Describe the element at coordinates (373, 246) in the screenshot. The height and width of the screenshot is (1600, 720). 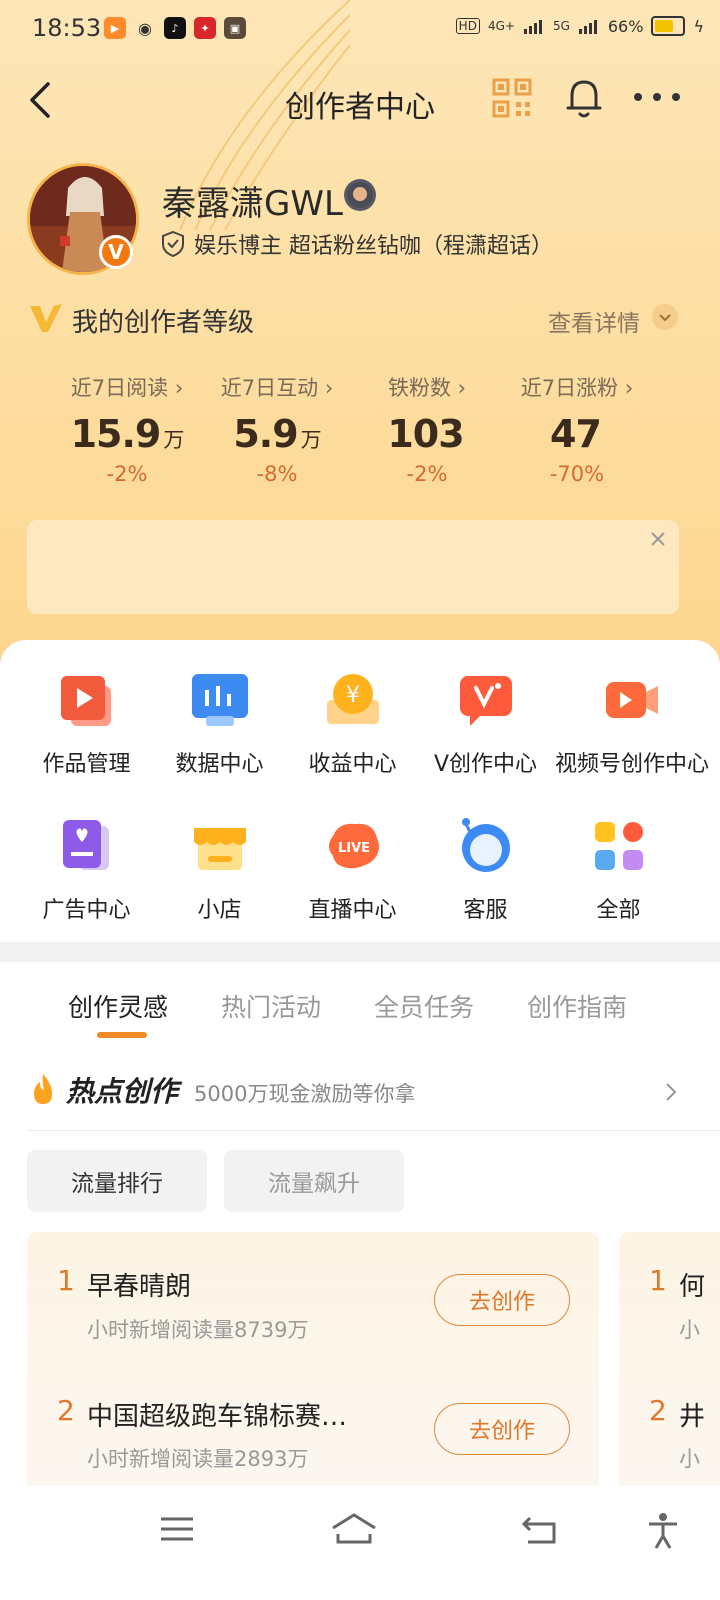
I see `verification-text: 娱乐博主 超话粉丝钻咖（程潇超话）` at that location.